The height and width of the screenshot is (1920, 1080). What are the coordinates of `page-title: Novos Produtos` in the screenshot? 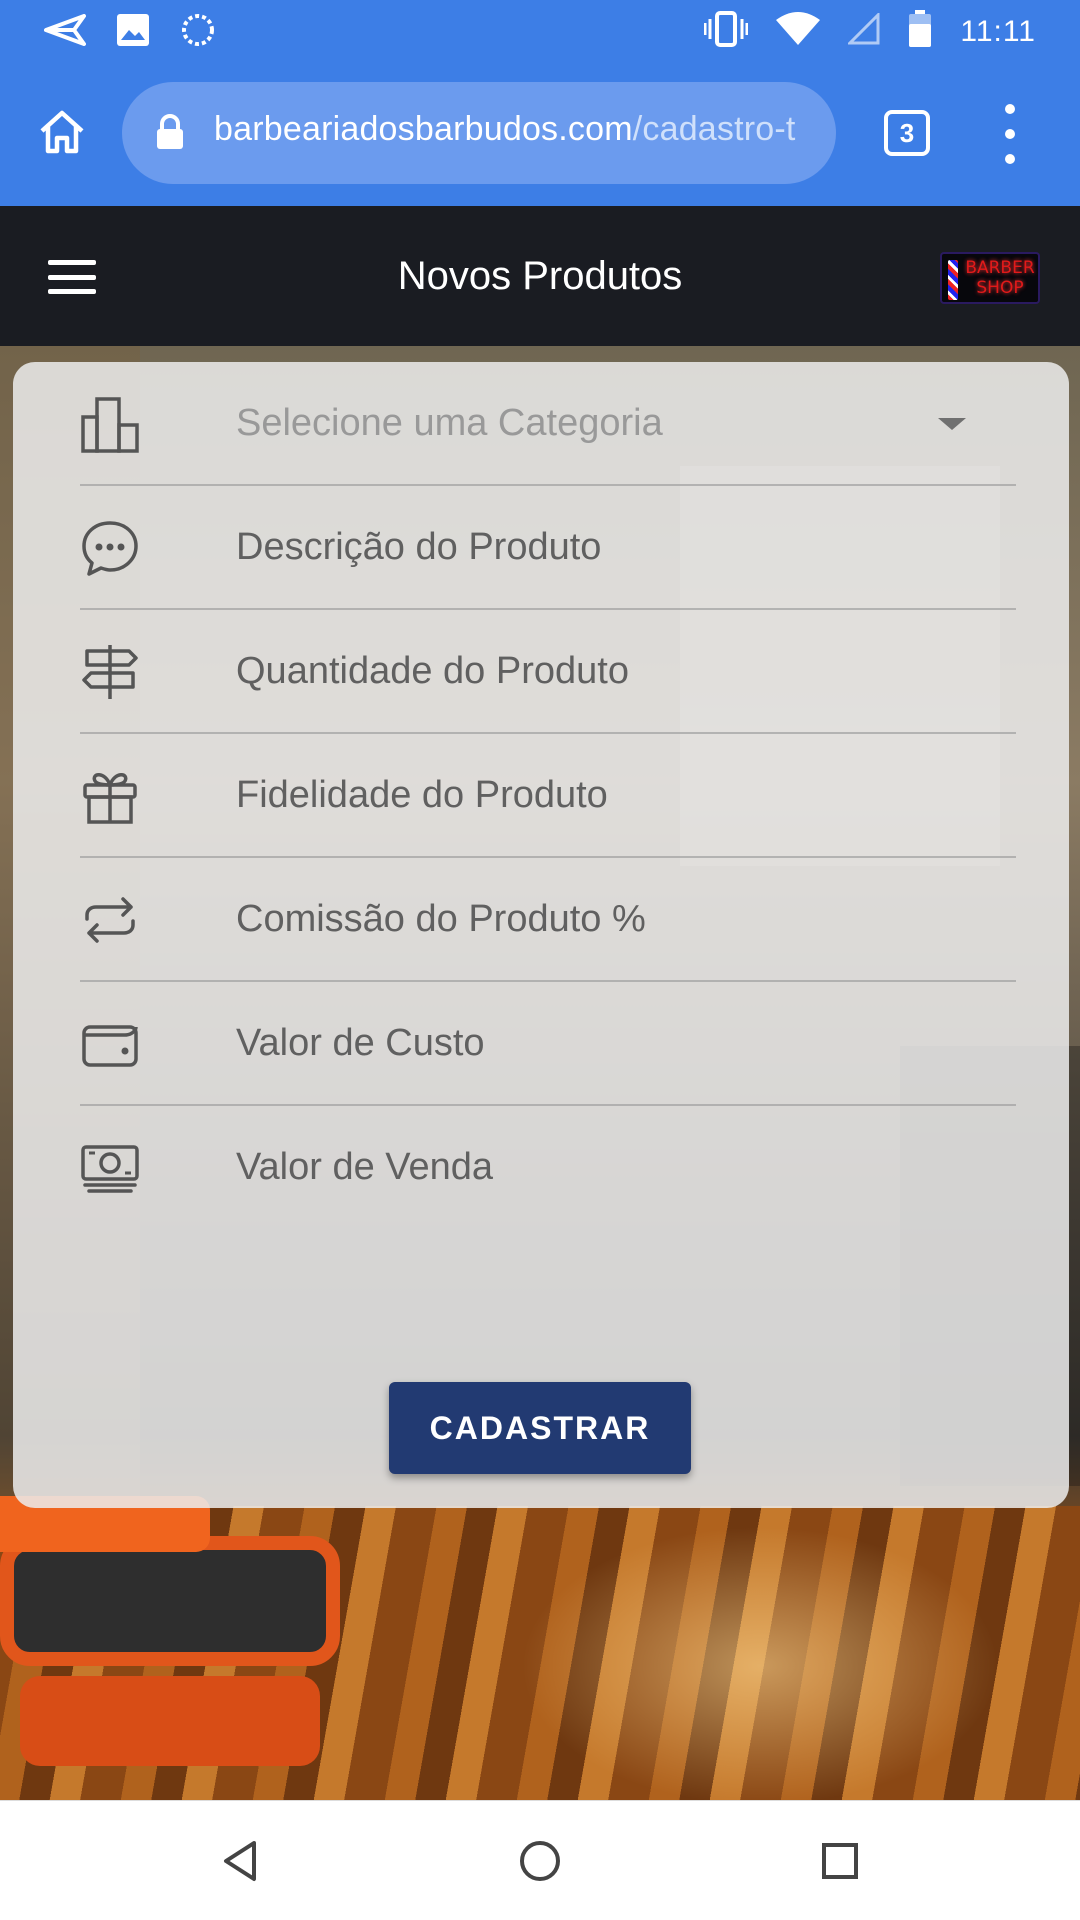 It's located at (540, 276).